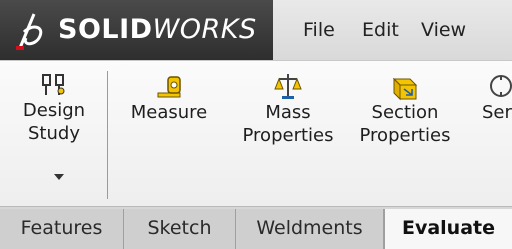  I want to click on mass-properties-label-2: Properties, so click(288, 135).